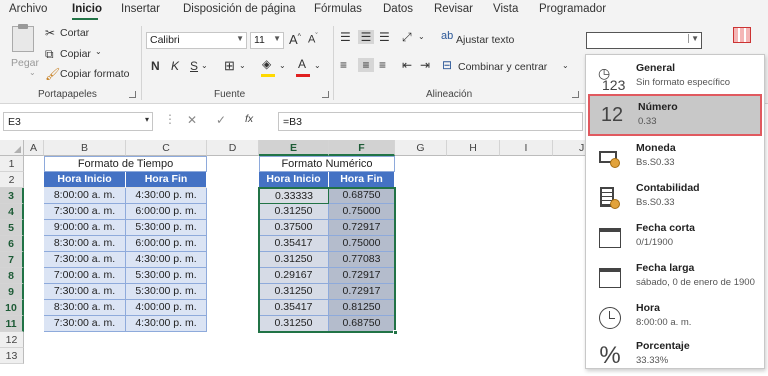 This screenshot has width=768, height=376. What do you see at coordinates (12, 212) in the screenshot?
I see `row-header: 4` at bounding box center [12, 212].